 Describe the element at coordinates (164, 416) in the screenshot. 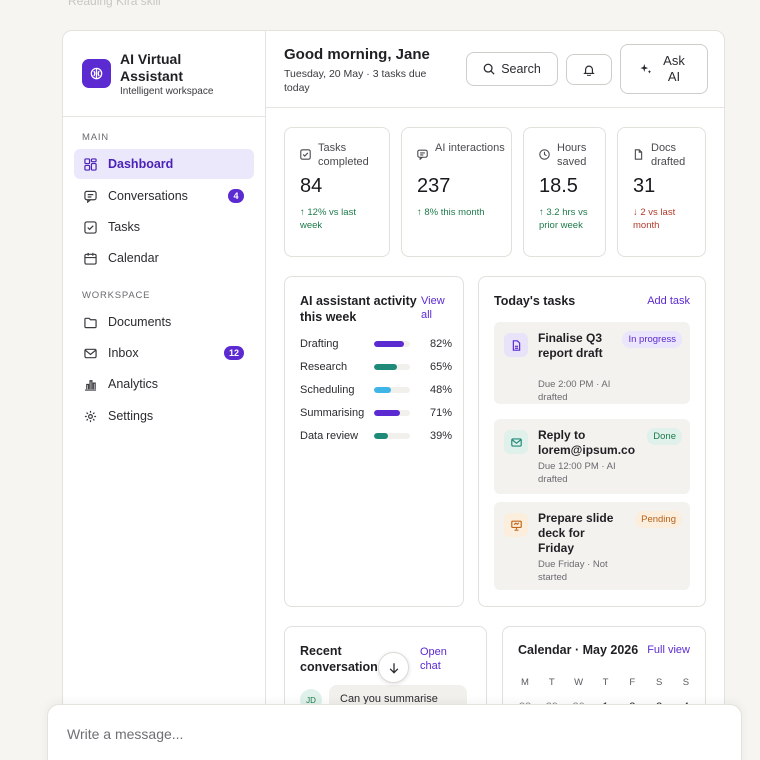

I see `sidebar-item-settings: Settings` at that location.